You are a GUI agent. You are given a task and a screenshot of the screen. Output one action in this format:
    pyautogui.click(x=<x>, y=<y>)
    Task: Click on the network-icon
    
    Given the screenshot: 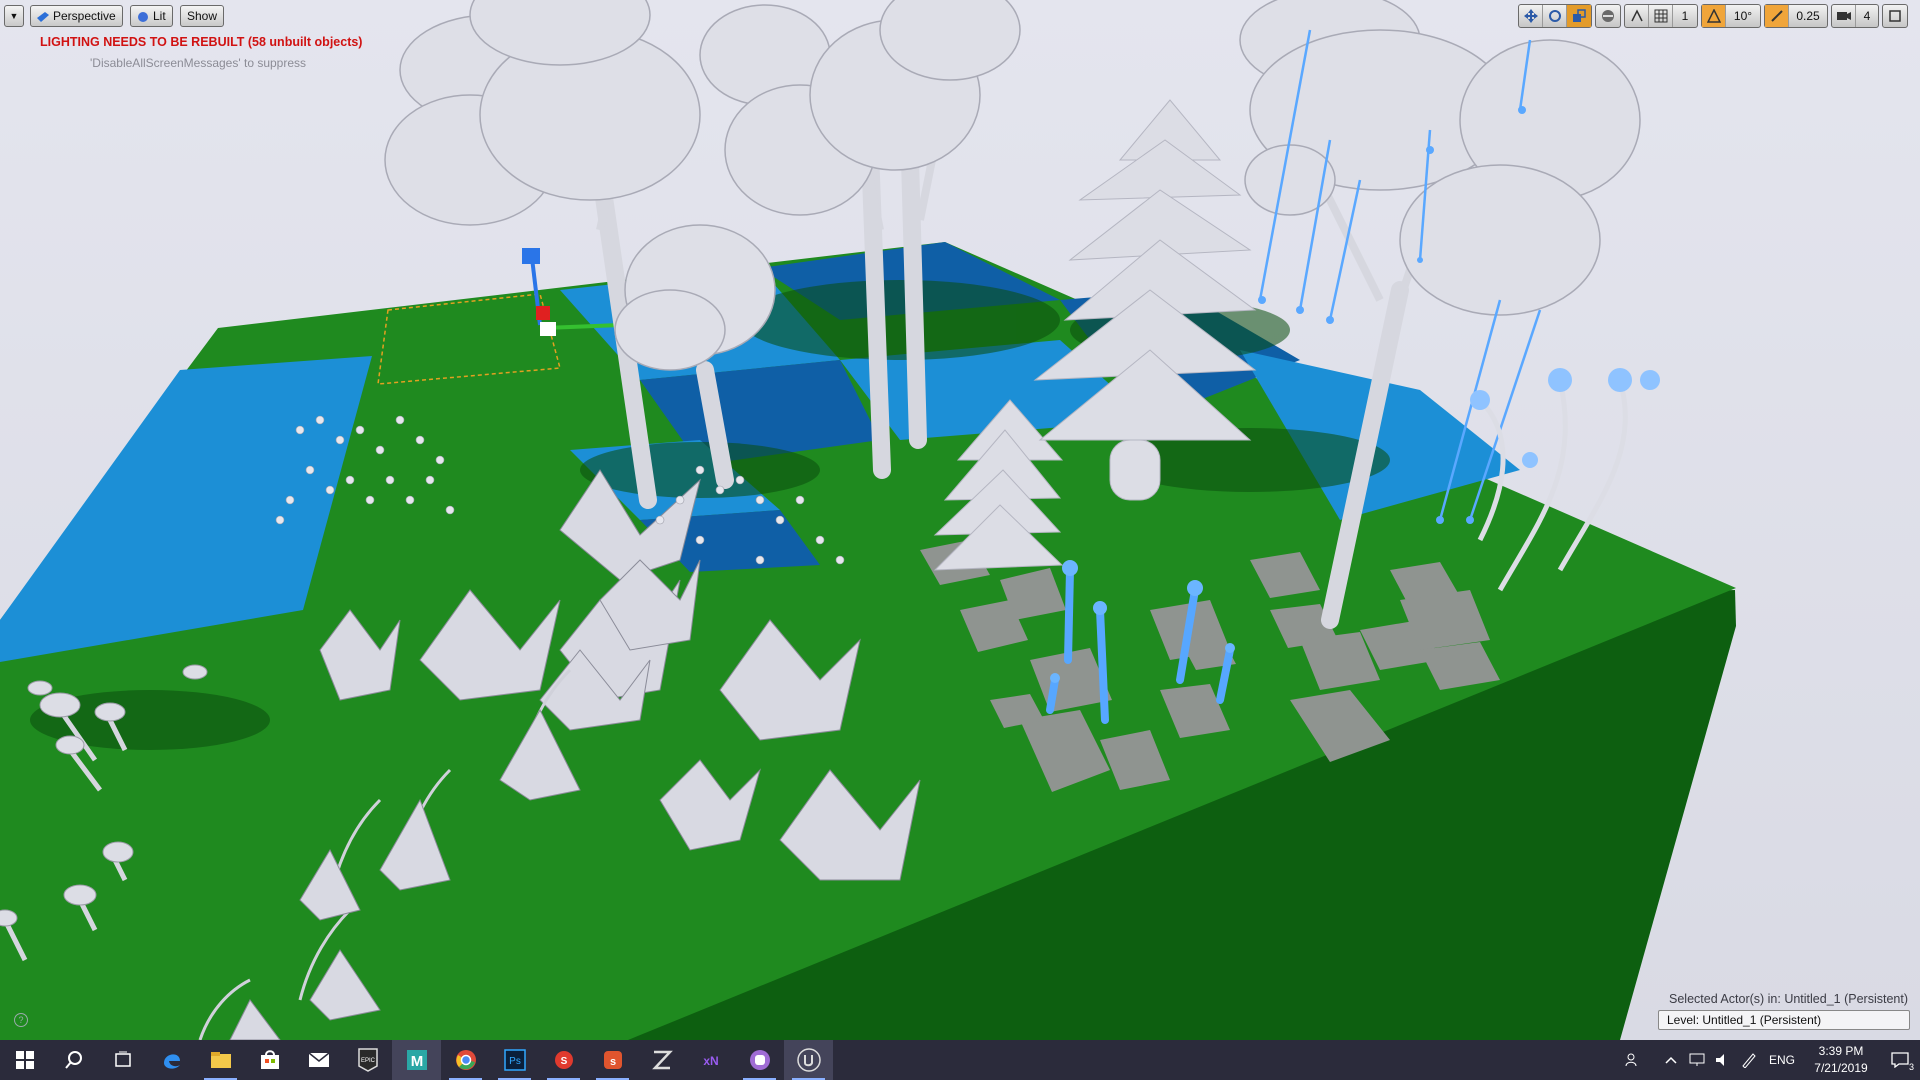 What is the action you would take?
    pyautogui.click(x=1697, y=1060)
    